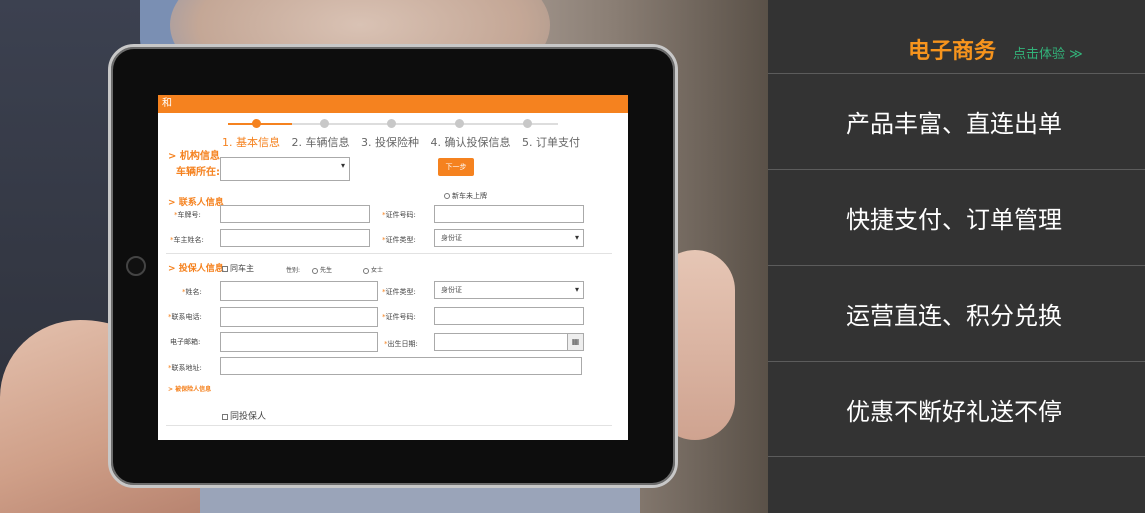  I want to click on calendar-icon: ▦, so click(575, 342).